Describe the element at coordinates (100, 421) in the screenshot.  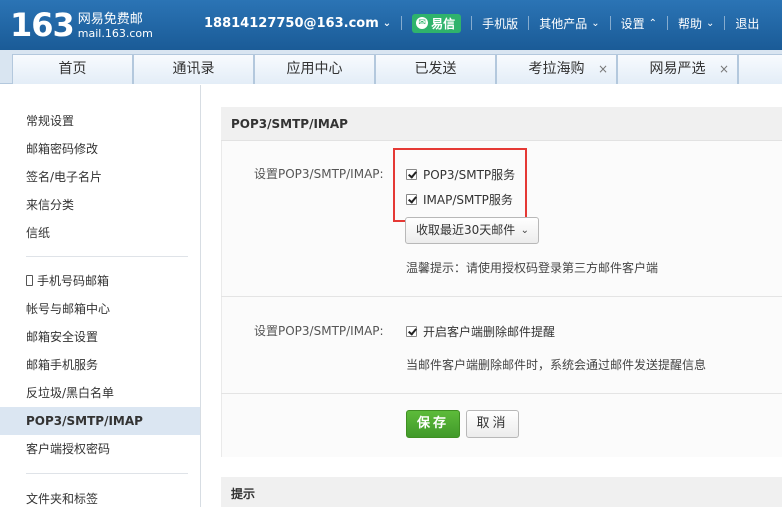
I see `sidebar-item-pop3-smtp-imap: POP3/SMTP/IMAP` at that location.